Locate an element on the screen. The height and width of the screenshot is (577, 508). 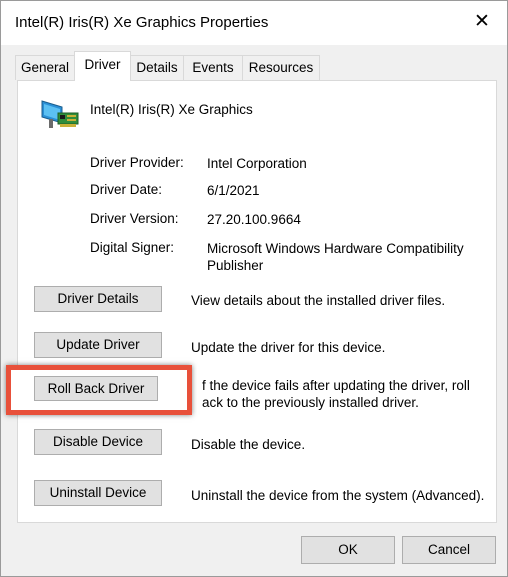
uninstall-device-button: Uninstall Device is located at coordinates (98, 493).